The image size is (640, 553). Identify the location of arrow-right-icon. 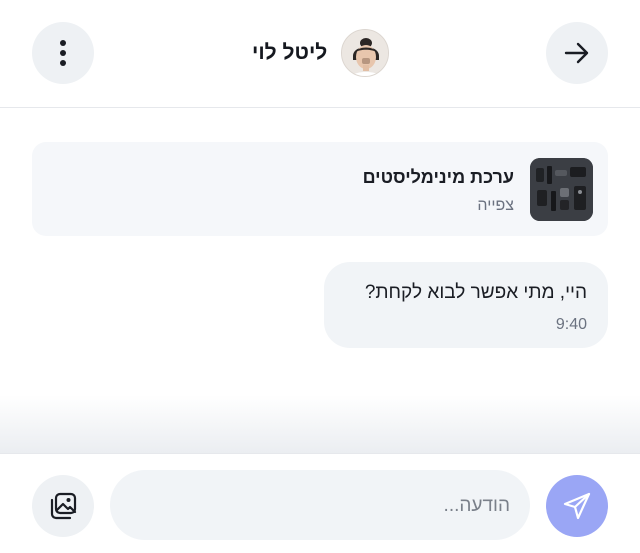
(576, 53).